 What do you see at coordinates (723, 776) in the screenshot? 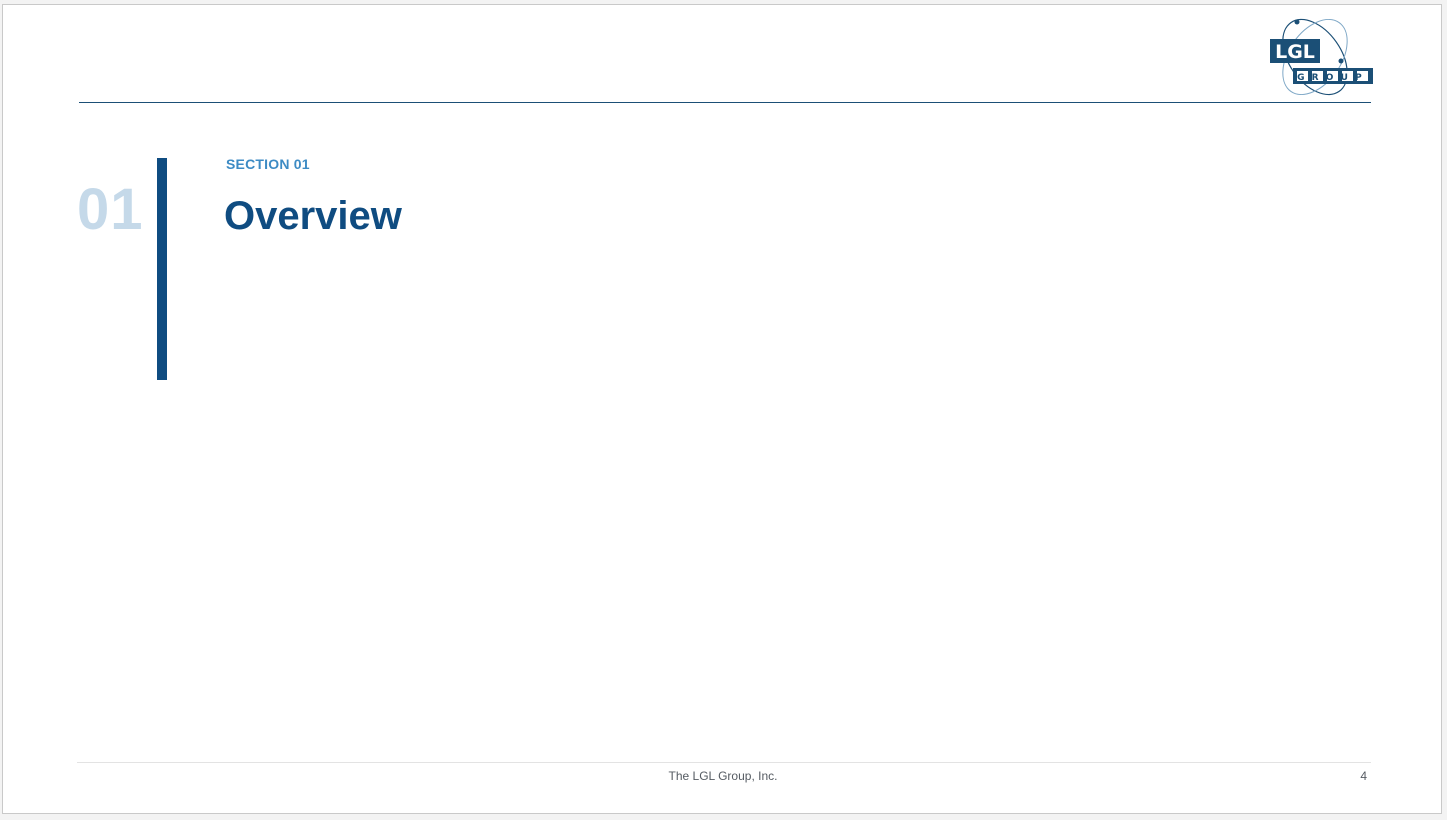
I see `footer-company: The LGL Group, Inc.` at bounding box center [723, 776].